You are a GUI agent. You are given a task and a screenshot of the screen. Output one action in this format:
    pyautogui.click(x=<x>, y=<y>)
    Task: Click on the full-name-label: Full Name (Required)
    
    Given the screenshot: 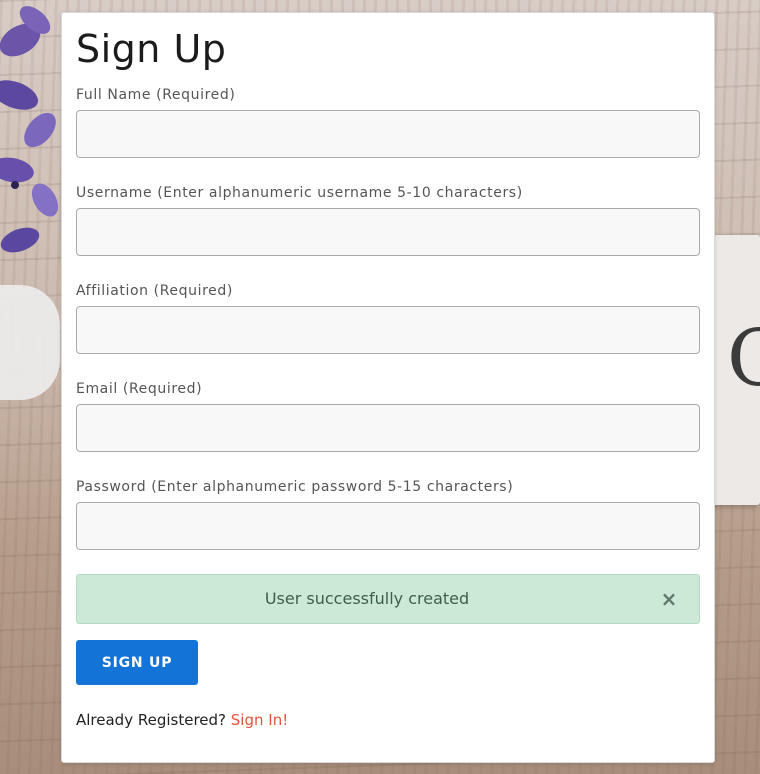 What is the action you would take?
    pyautogui.click(x=156, y=95)
    